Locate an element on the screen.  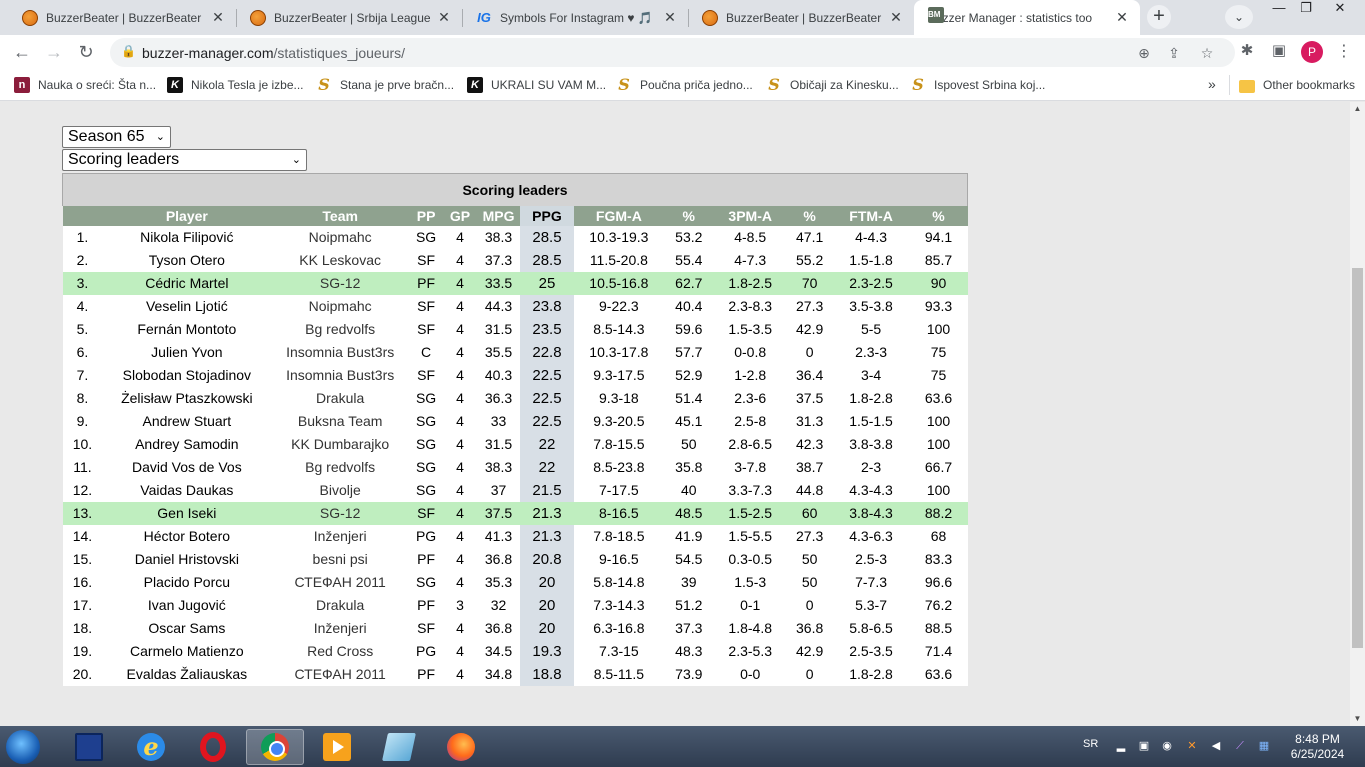
scroll-up-icon: ▲ is located at coordinates (1357, 109).